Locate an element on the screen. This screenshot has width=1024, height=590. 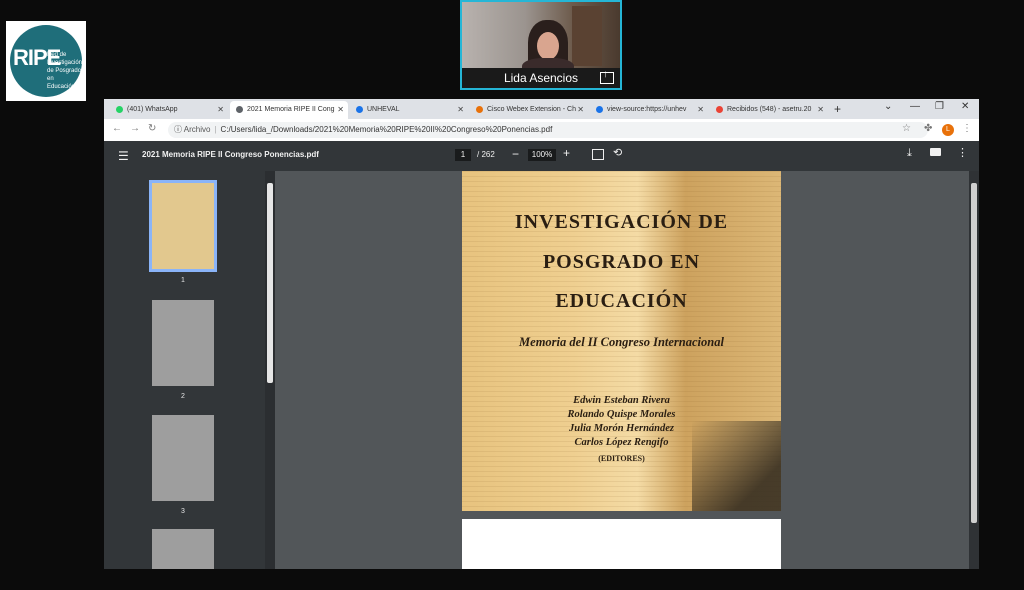
cover-title-line: EDUCACIÓN is located at coordinates (621, 301).